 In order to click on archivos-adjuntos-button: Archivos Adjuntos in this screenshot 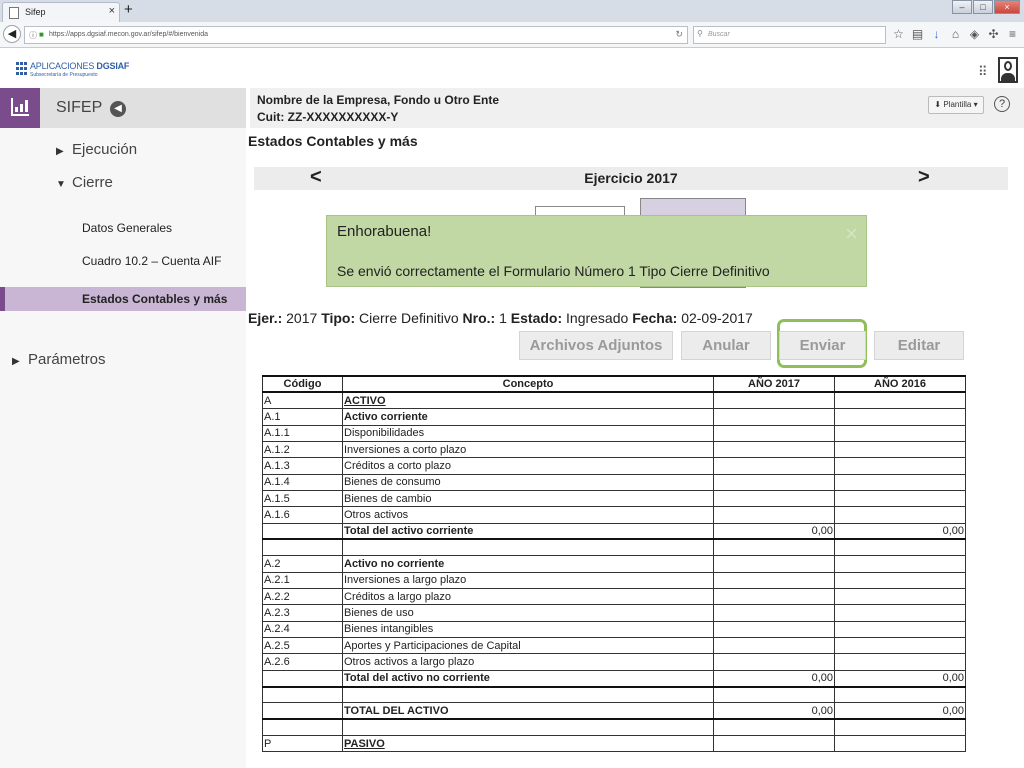, I will do `click(596, 345)`.